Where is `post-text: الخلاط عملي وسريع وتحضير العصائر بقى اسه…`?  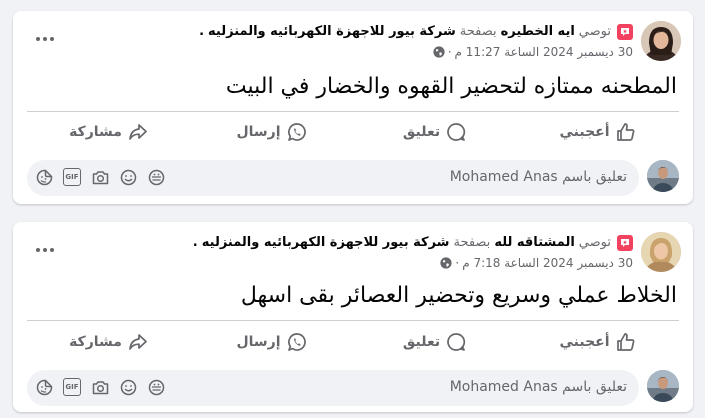 post-text: الخلاط عملي وسريع وتحضير العصائر بقى اسه… is located at coordinates (458, 295).